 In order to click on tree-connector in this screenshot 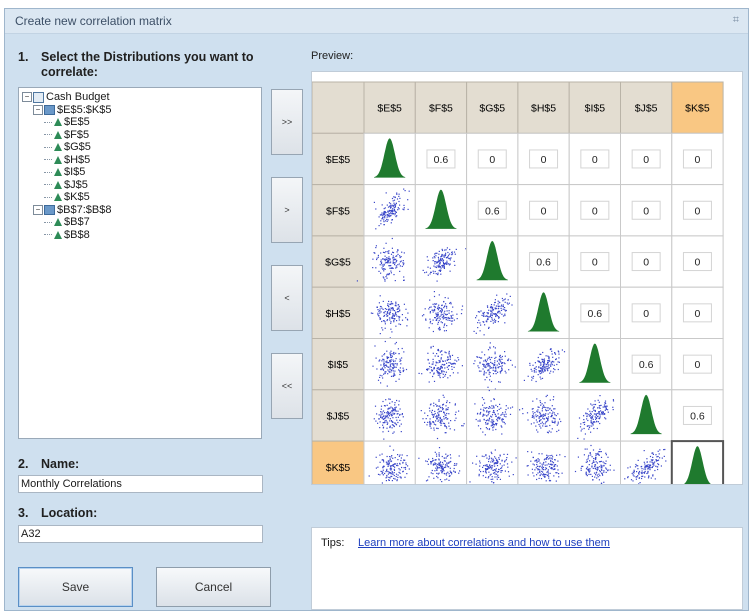, I will do `click(48, 135)`.